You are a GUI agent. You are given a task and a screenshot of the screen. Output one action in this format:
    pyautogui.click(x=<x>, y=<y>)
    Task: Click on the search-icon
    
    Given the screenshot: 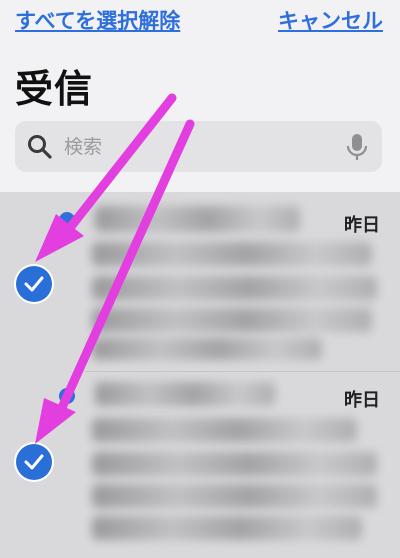 What is the action you would take?
    pyautogui.click(x=40, y=147)
    